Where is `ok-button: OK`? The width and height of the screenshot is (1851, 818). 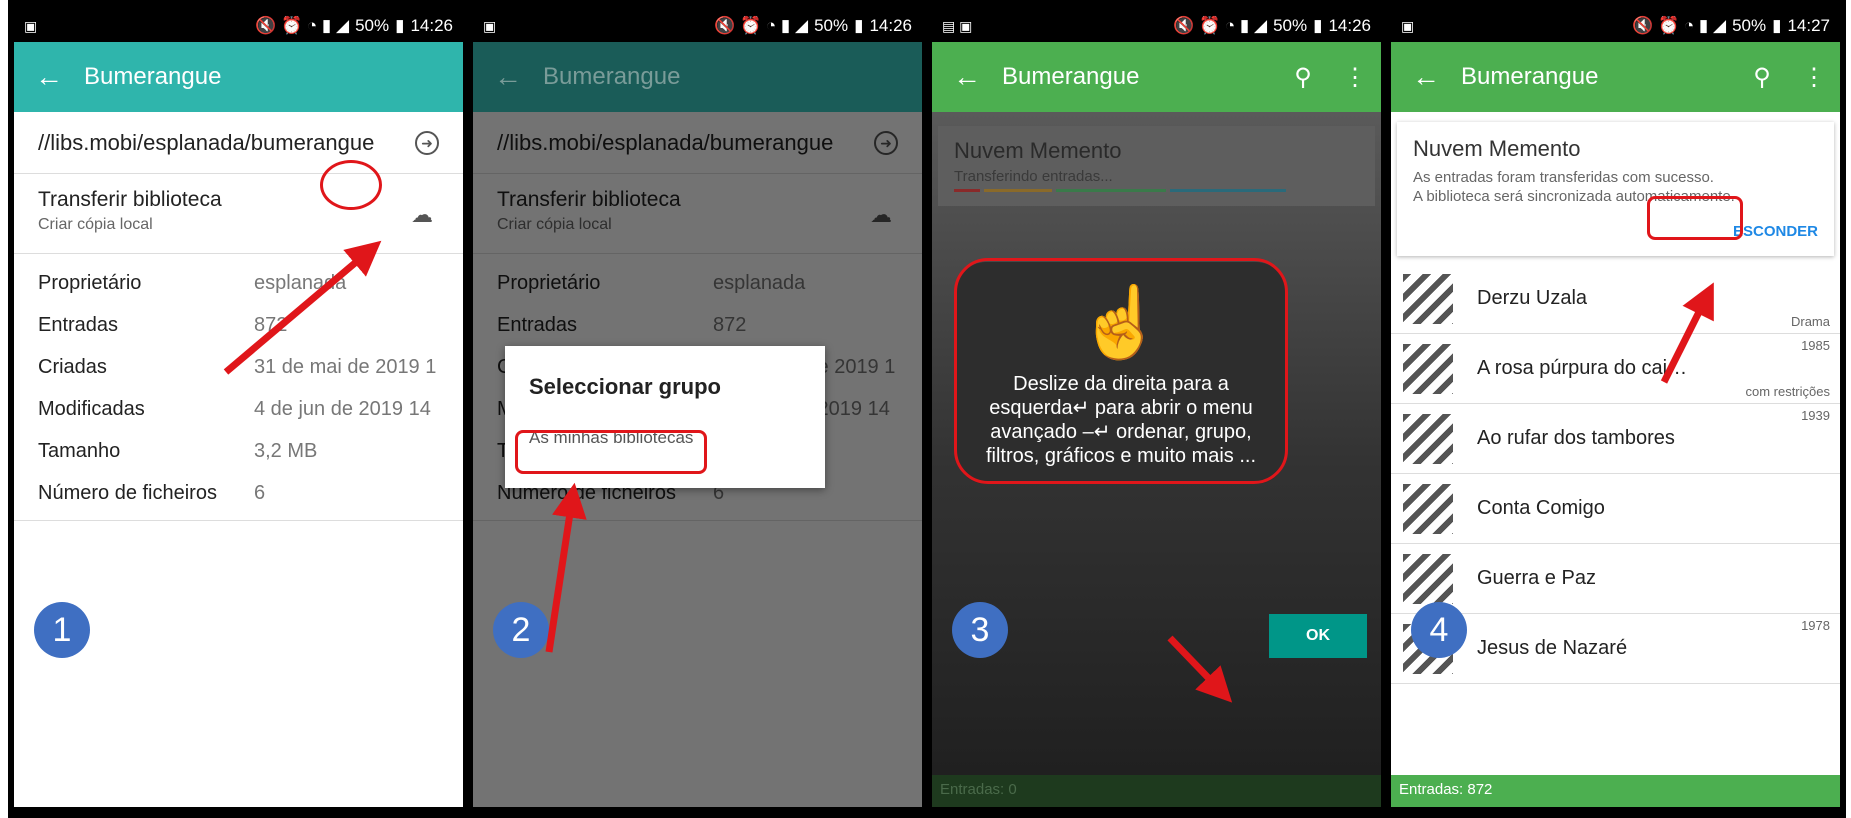 ok-button: OK is located at coordinates (1318, 636).